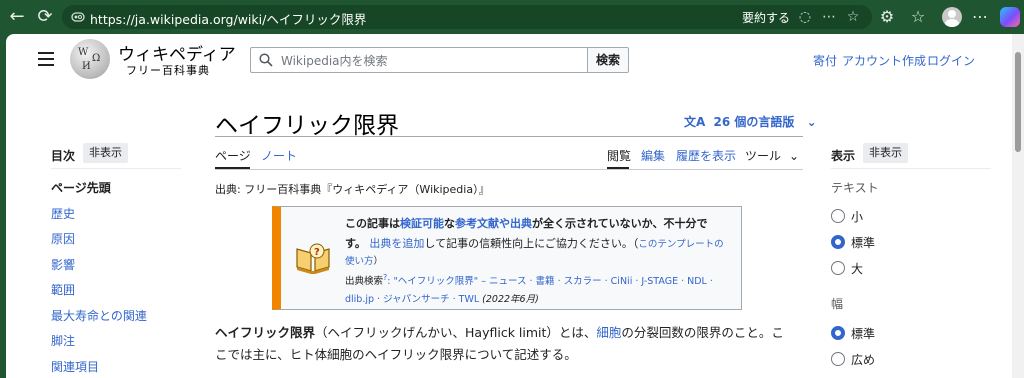 Image resolution: width=1024 pixels, height=378 pixels. I want to click on term-bold: ヘイフリック限界, so click(265, 332).